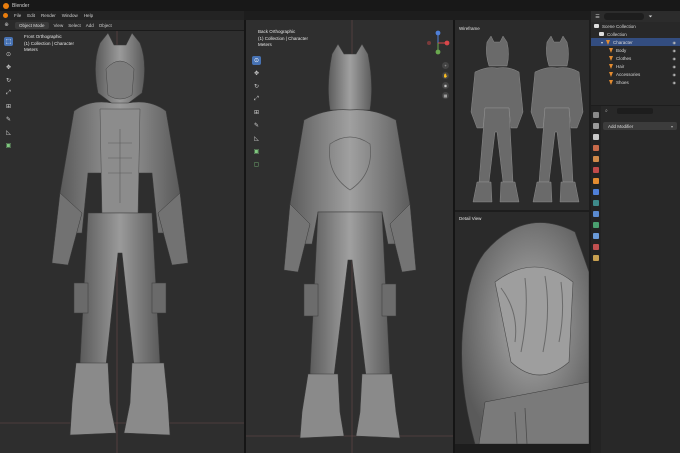 Image resolution: width=680 pixels, height=453 pixels. What do you see at coordinates (90, 25) in the screenshot?
I see `header-menu-add: Add` at bounding box center [90, 25].